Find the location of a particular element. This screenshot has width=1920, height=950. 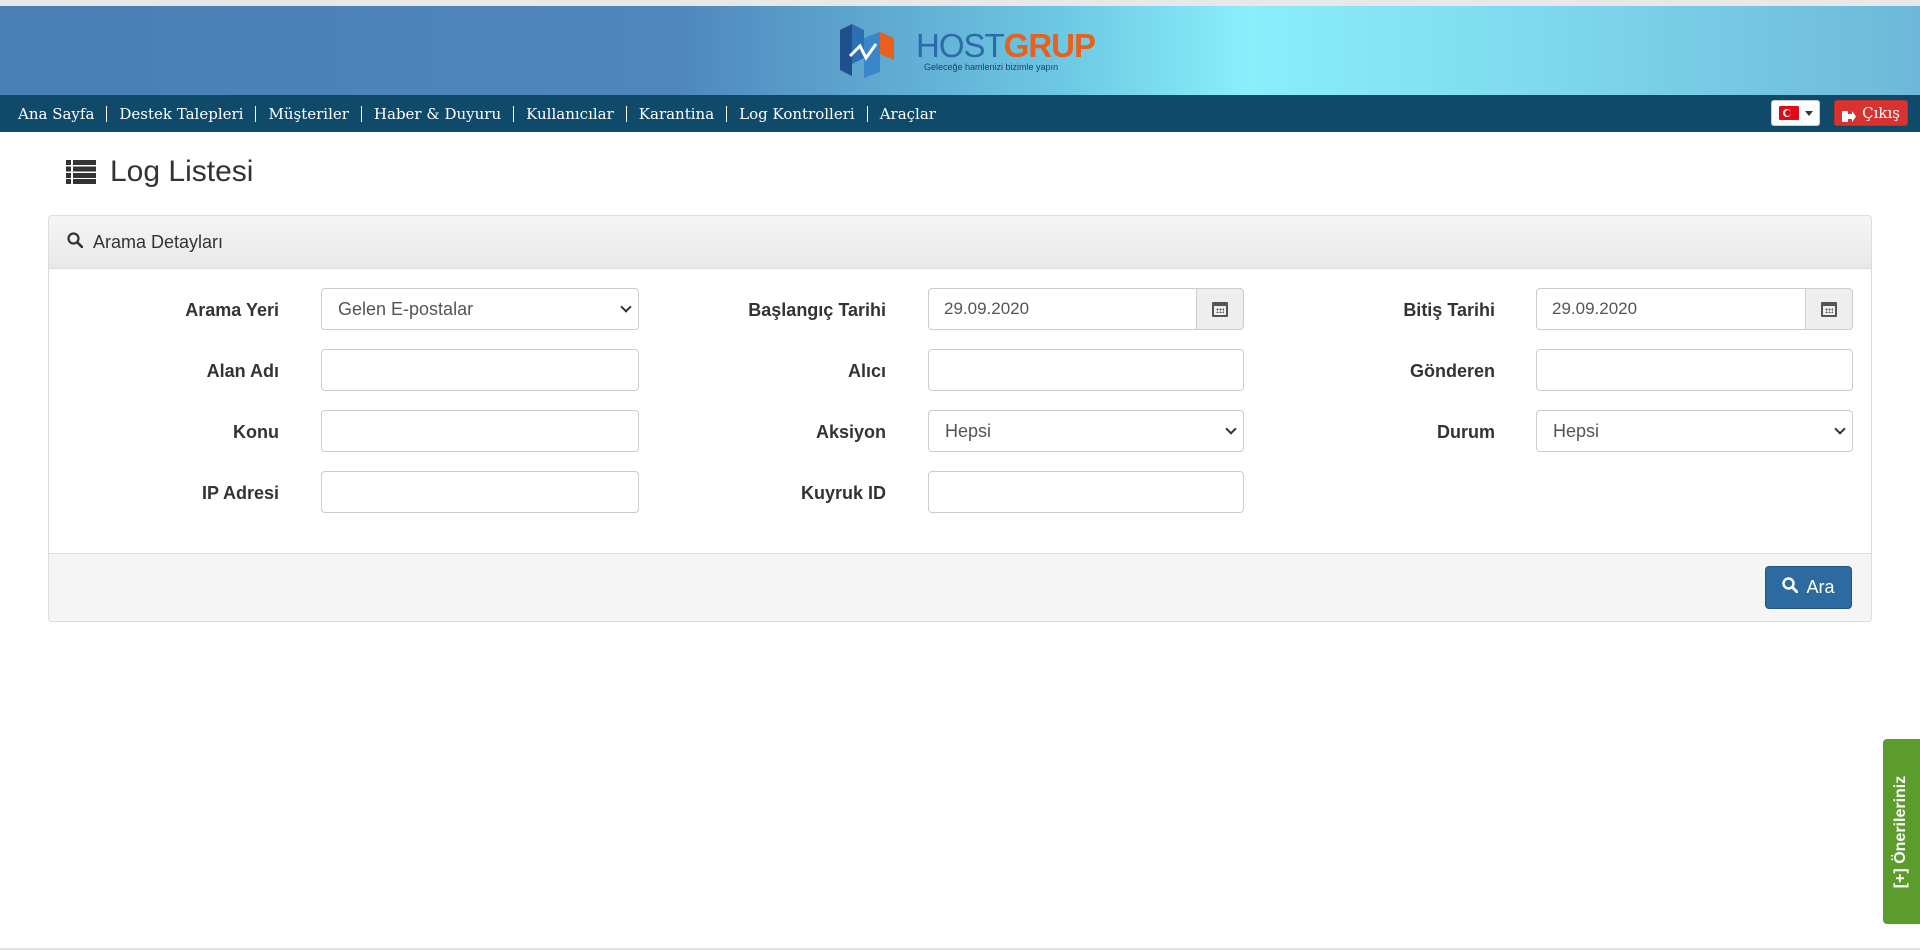

panel-footer: Ara is located at coordinates (960, 587).